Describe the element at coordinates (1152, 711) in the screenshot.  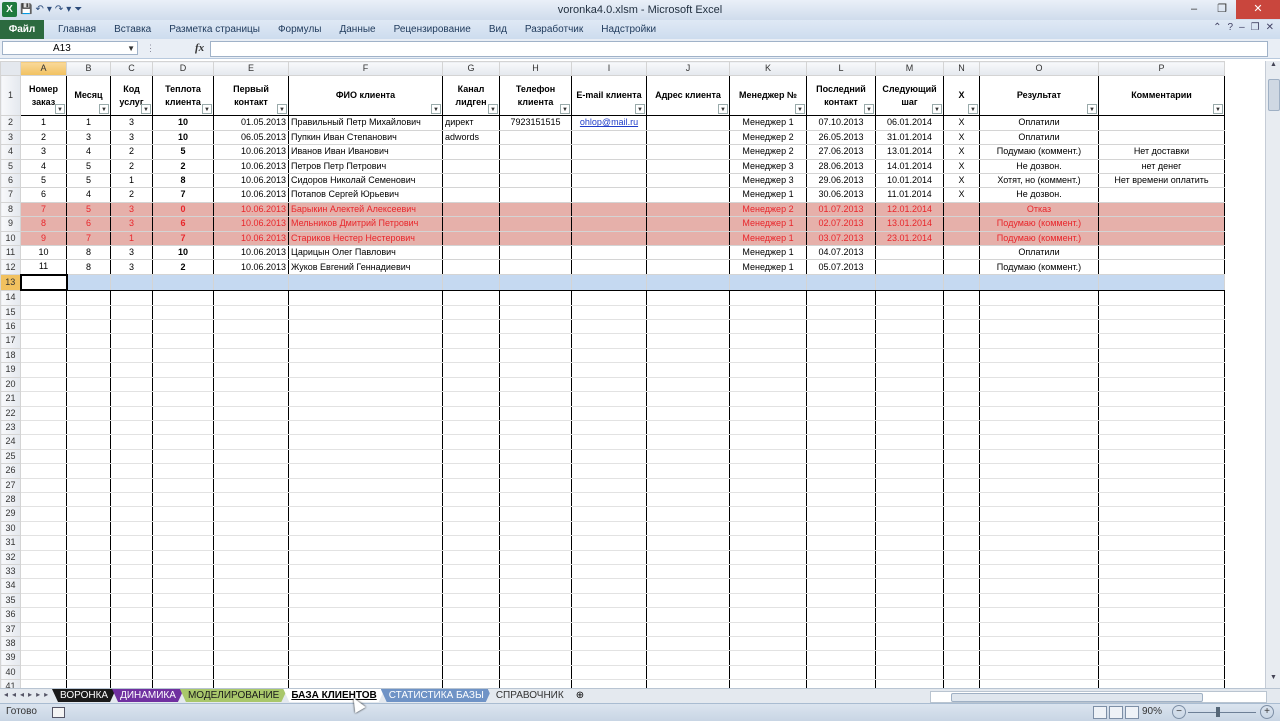
I see `zoom-level: 90%` at that location.